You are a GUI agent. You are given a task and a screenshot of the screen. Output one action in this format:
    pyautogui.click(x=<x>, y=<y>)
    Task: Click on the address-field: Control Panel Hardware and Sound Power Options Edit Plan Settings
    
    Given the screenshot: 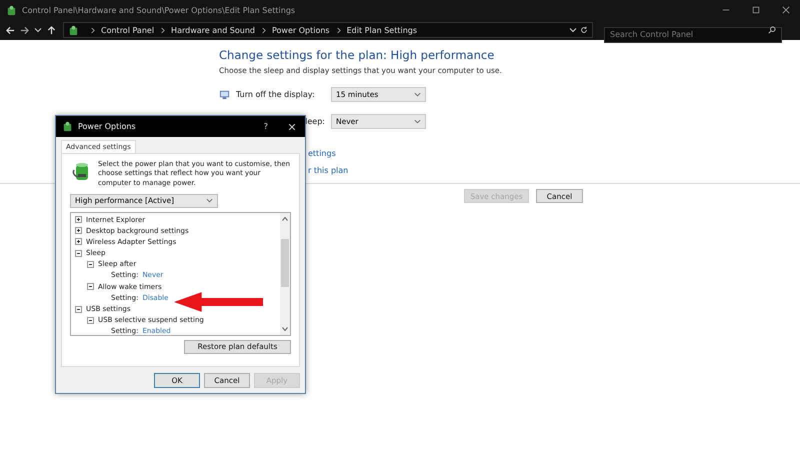 What is the action you would take?
    pyautogui.click(x=328, y=30)
    